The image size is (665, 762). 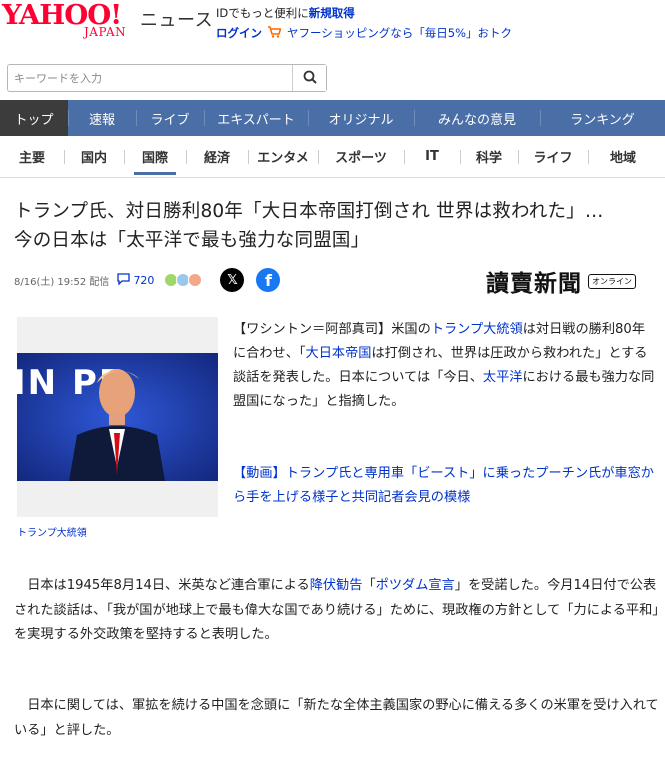 What do you see at coordinates (477, 329) in the screenshot?
I see `link-trump: トランプ大統領` at bounding box center [477, 329].